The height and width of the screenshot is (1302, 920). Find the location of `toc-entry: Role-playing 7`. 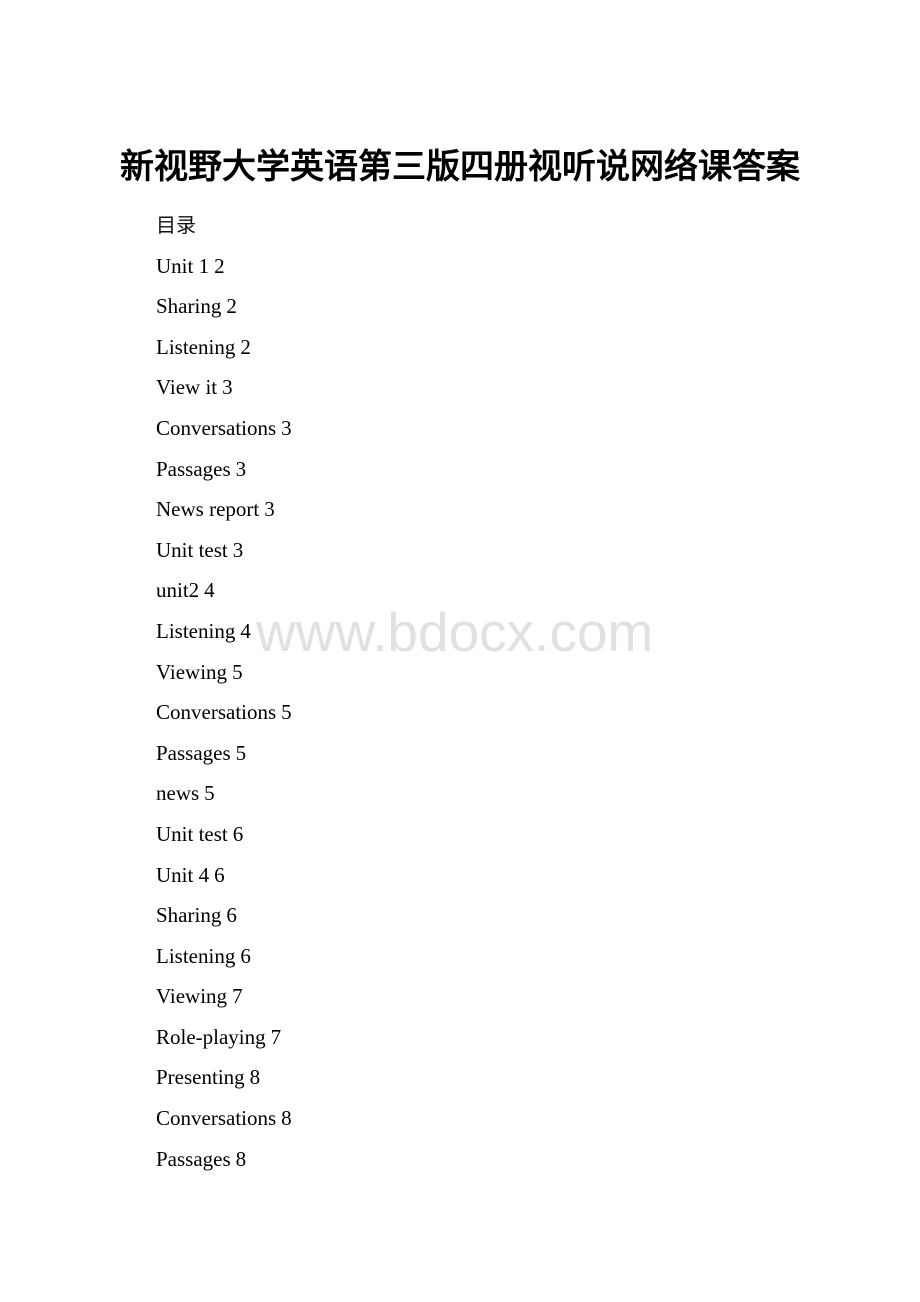

toc-entry: Role-playing 7 is located at coordinates (224, 1037).